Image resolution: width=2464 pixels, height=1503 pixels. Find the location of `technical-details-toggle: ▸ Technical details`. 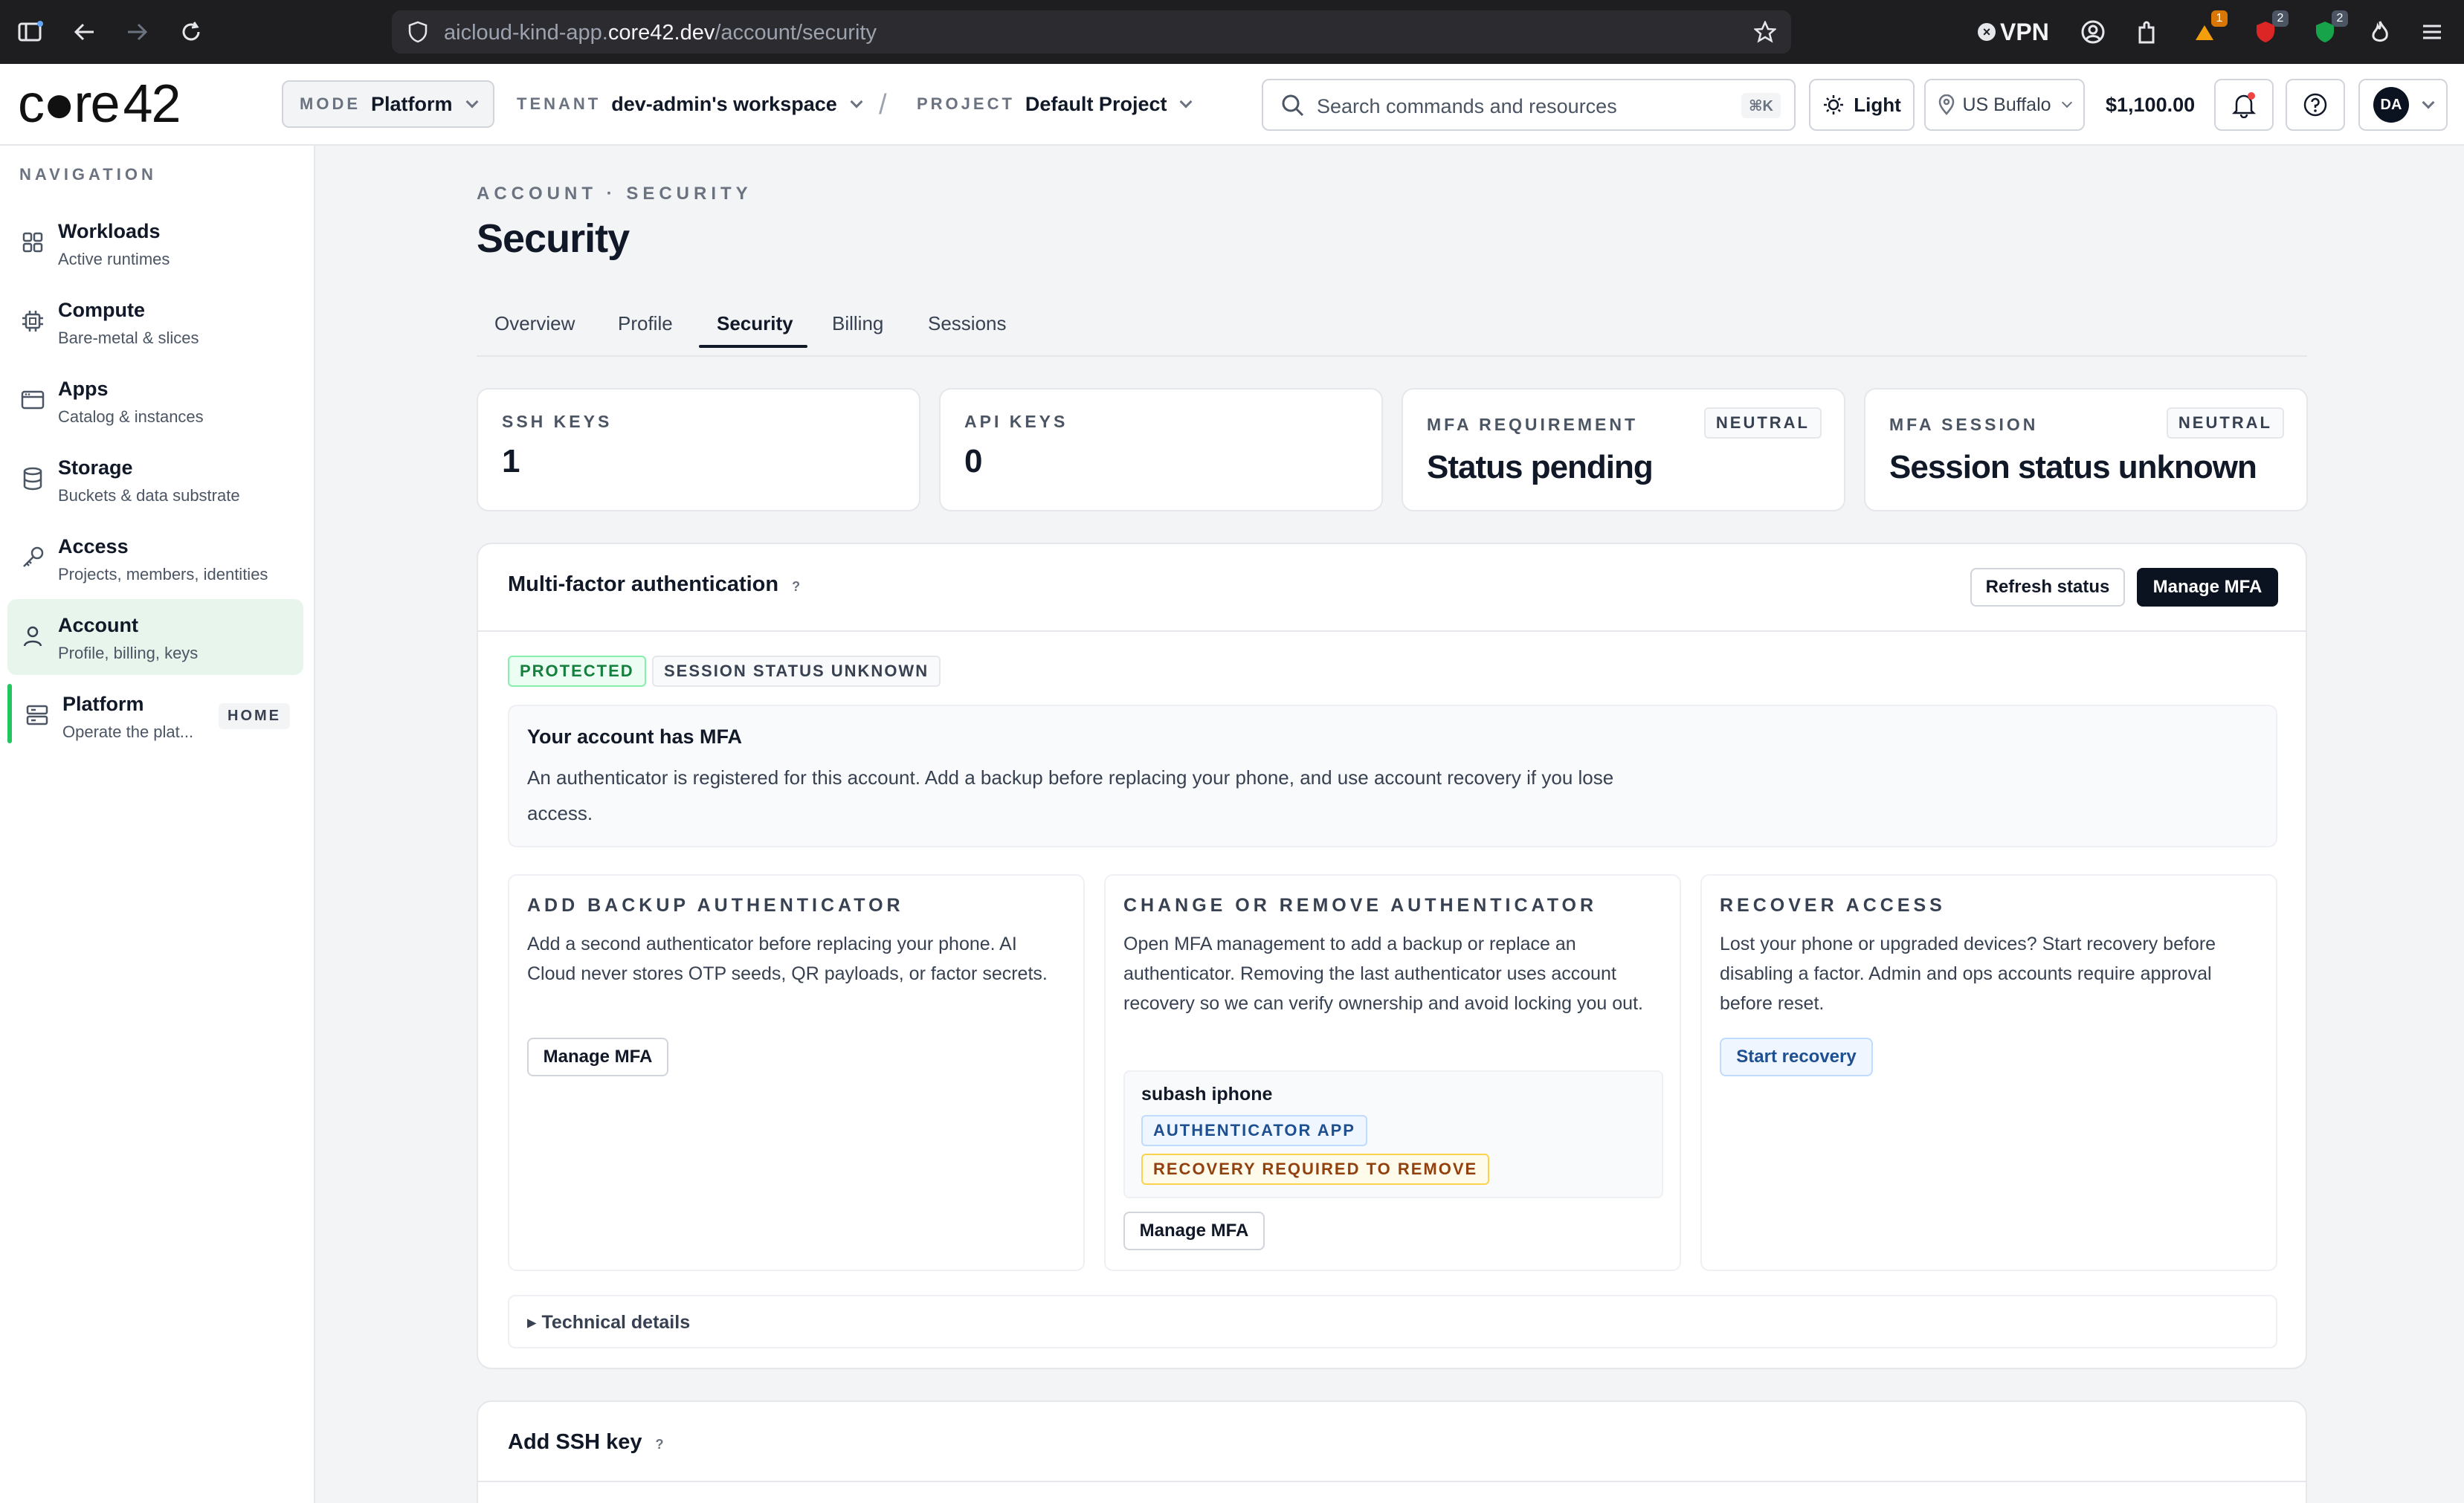

technical-details-toggle: ▸ Technical details is located at coordinates (1393, 1321).